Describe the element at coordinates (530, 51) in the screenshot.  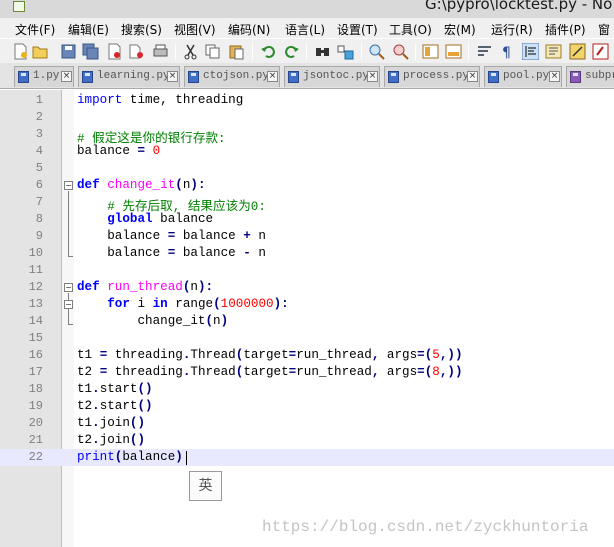
I see `indent-guide-icon` at that location.